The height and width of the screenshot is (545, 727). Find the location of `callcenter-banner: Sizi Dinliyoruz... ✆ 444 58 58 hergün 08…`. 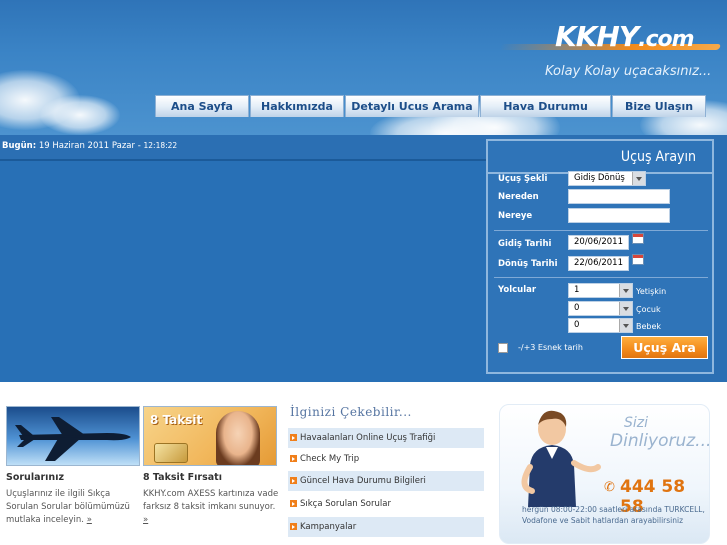

callcenter-banner: Sizi Dinliyoruz... ✆ 444 58 58 hergün 08… is located at coordinates (604, 474).